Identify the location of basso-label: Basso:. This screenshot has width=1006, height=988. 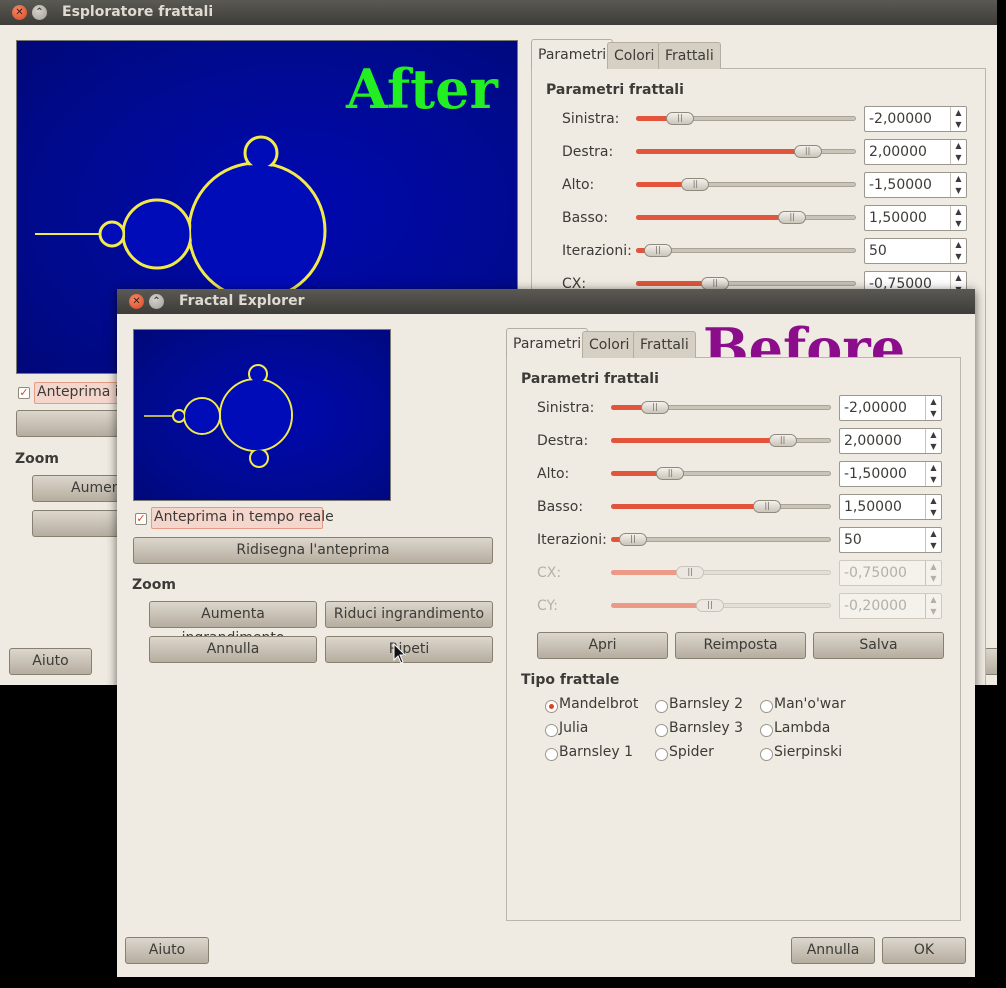
(560, 507).